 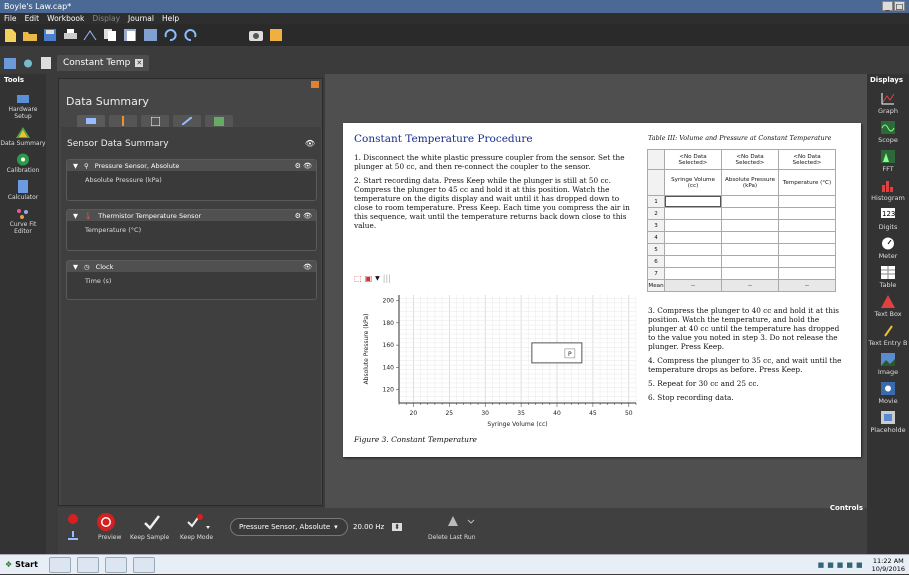 I want to click on tray-icons: ■■■■■, so click(x=842, y=565).